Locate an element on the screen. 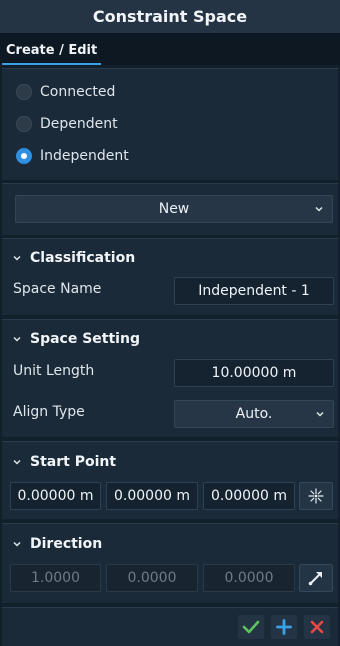 This screenshot has height=646, width=340. confirm-button is located at coordinates (251, 627).